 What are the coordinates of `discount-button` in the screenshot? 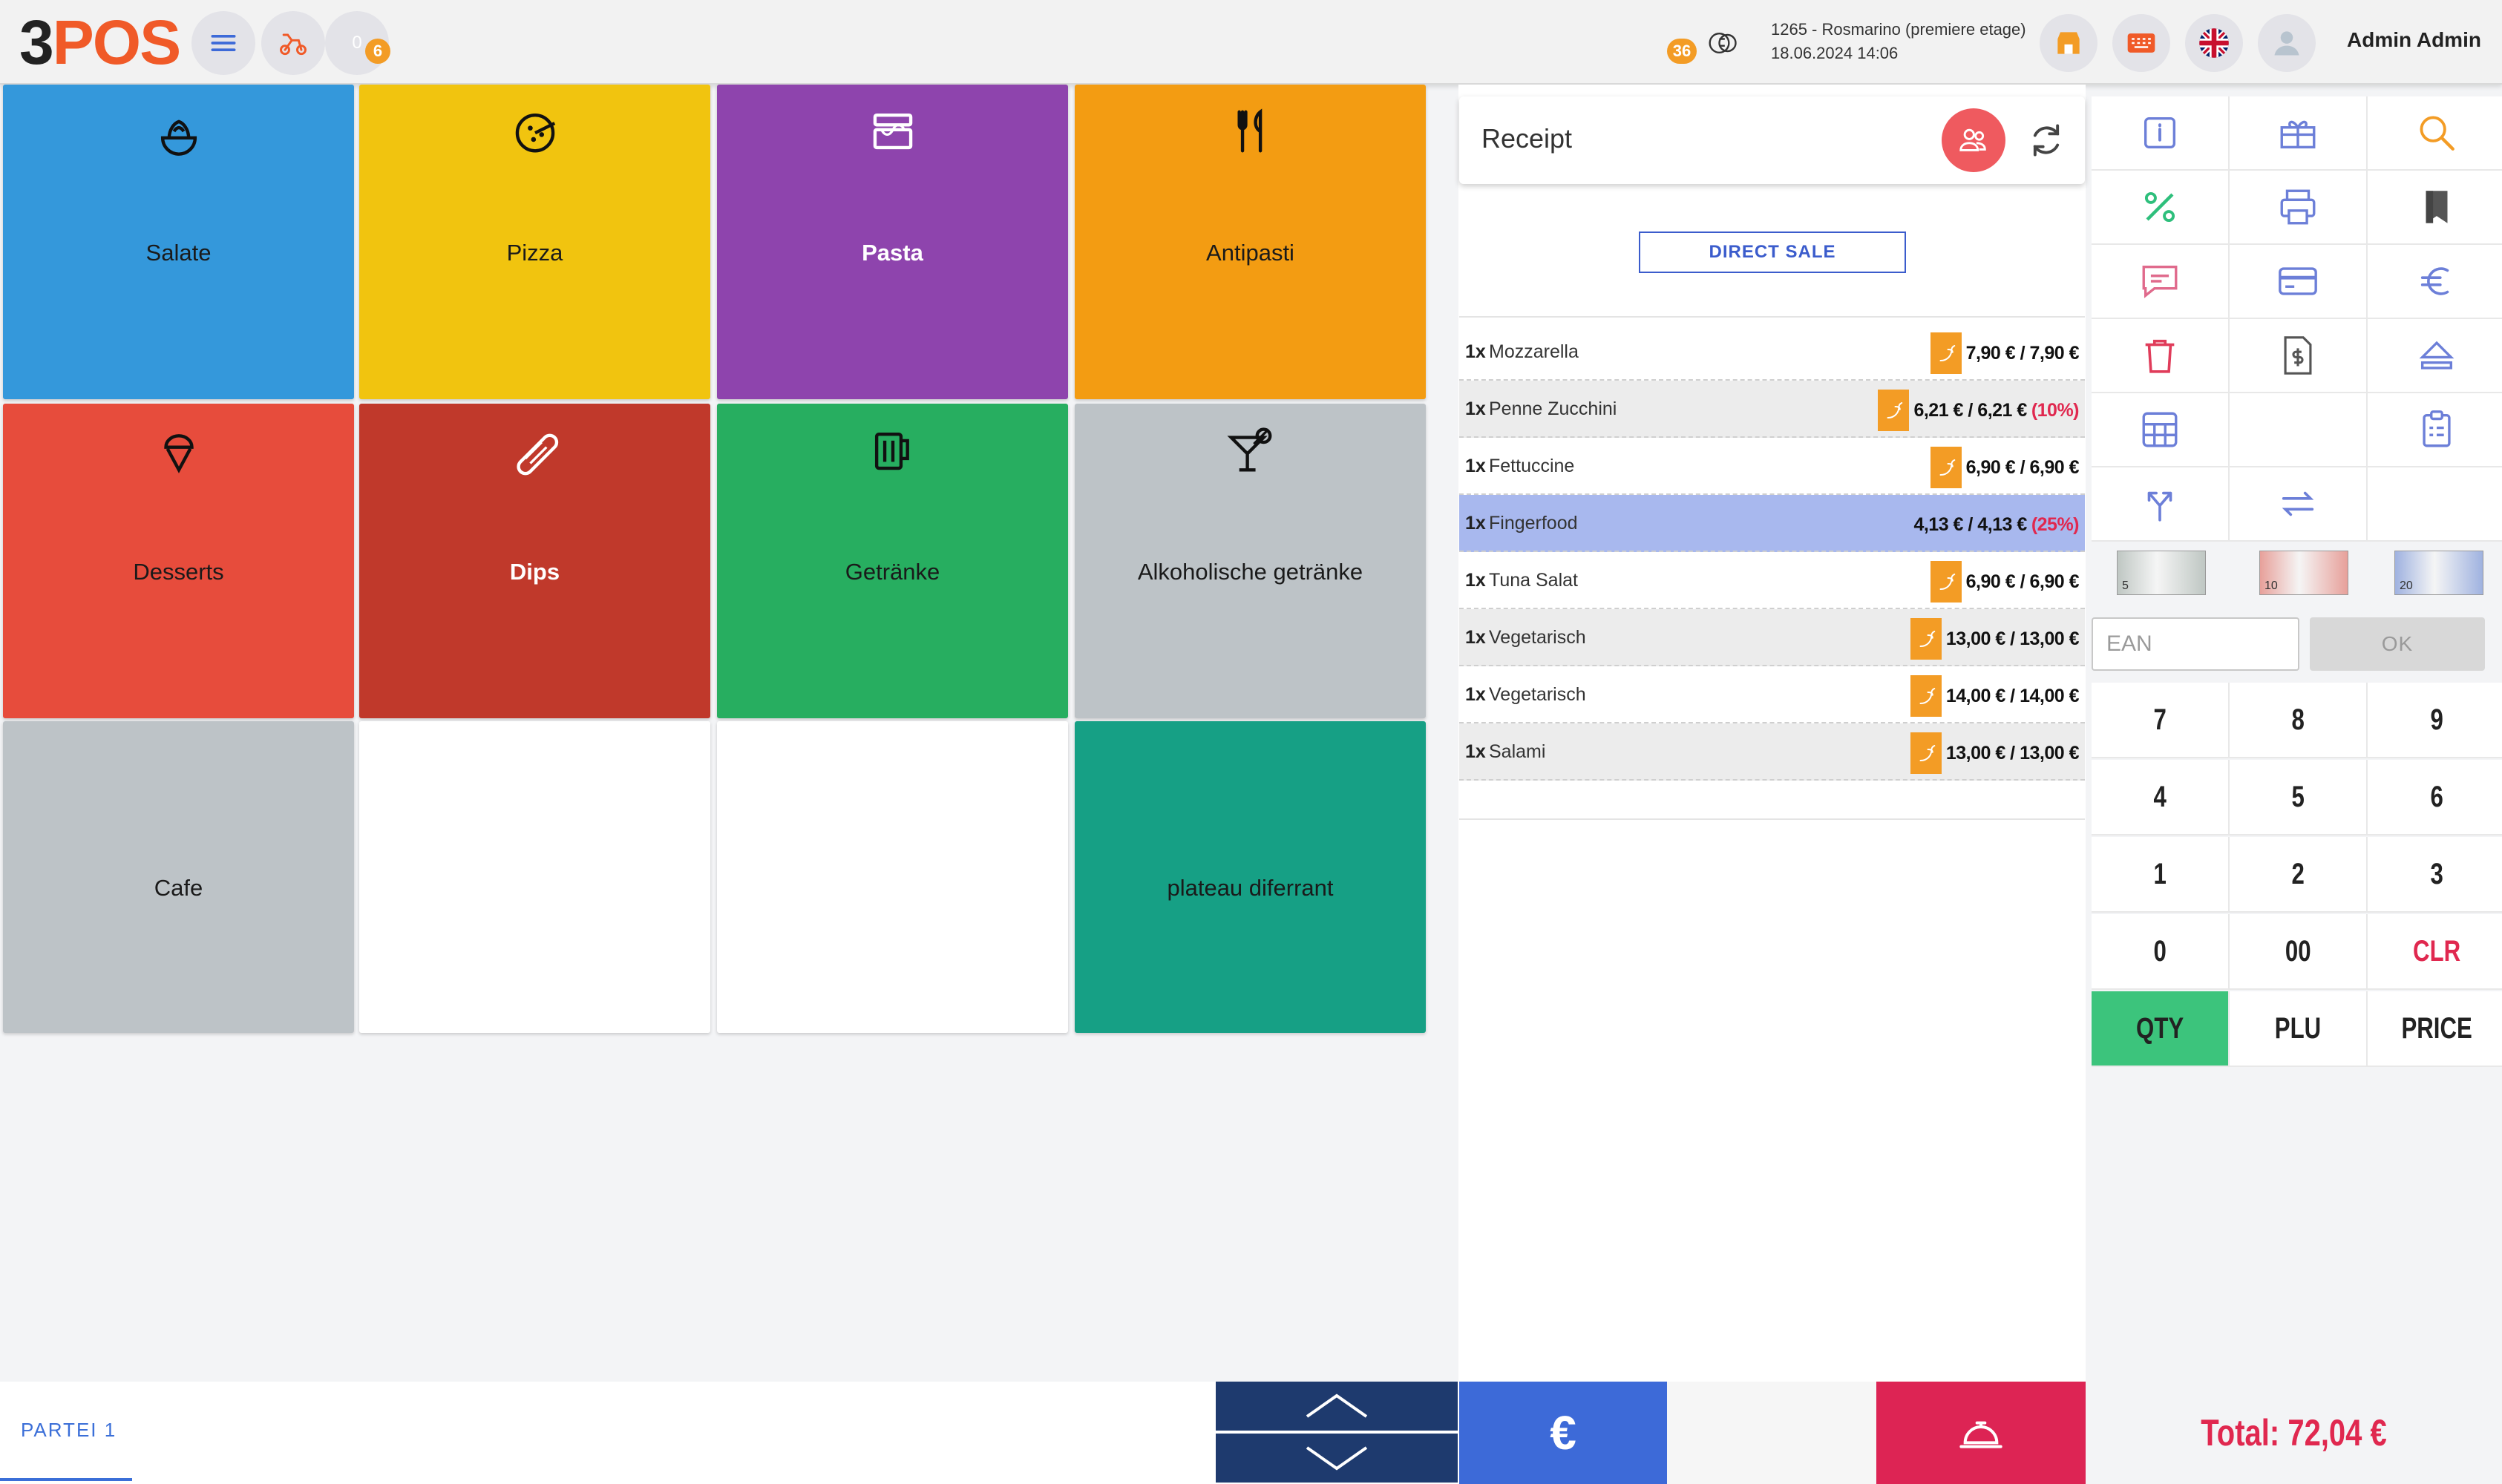 It's located at (2161, 208).